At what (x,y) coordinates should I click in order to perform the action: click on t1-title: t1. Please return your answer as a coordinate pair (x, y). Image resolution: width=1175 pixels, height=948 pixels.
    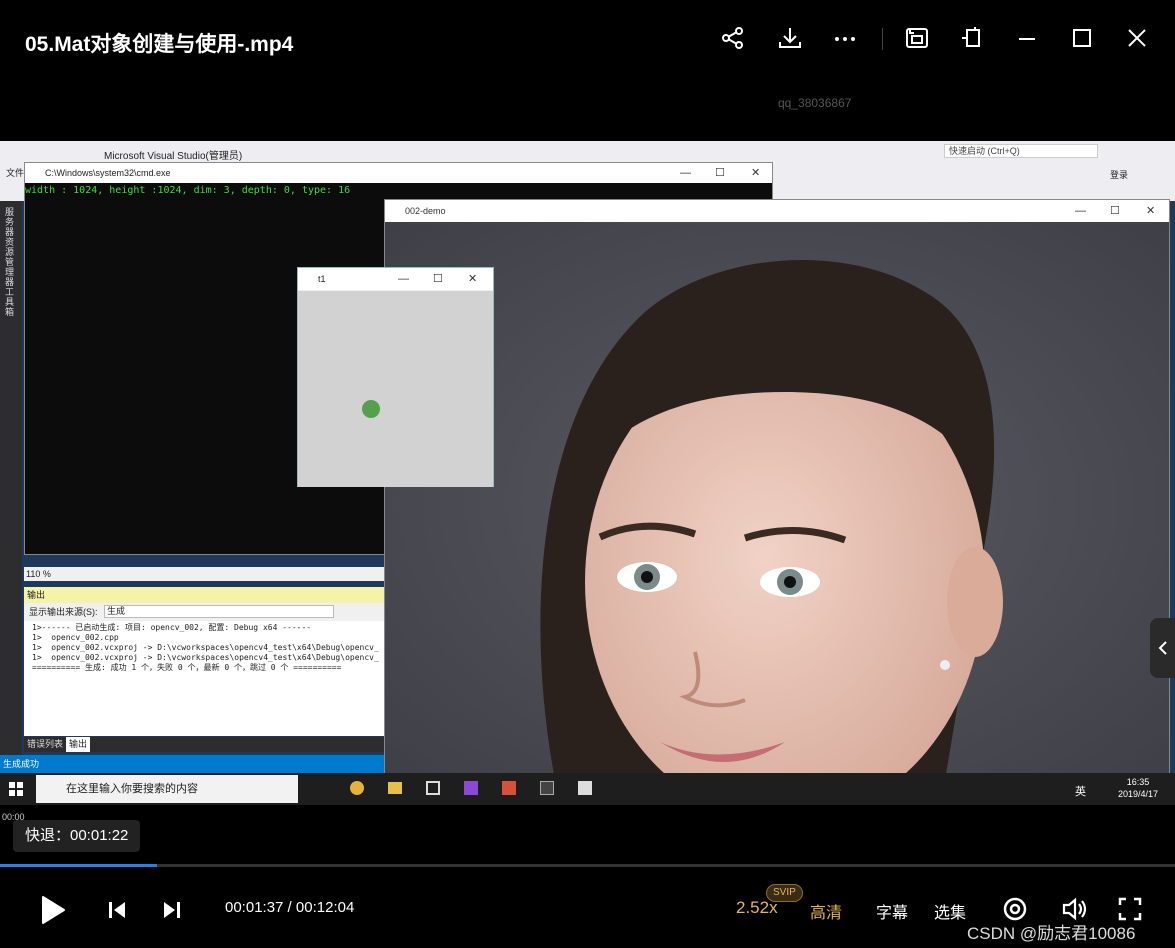
    Looking at the image, I should click on (322, 279).